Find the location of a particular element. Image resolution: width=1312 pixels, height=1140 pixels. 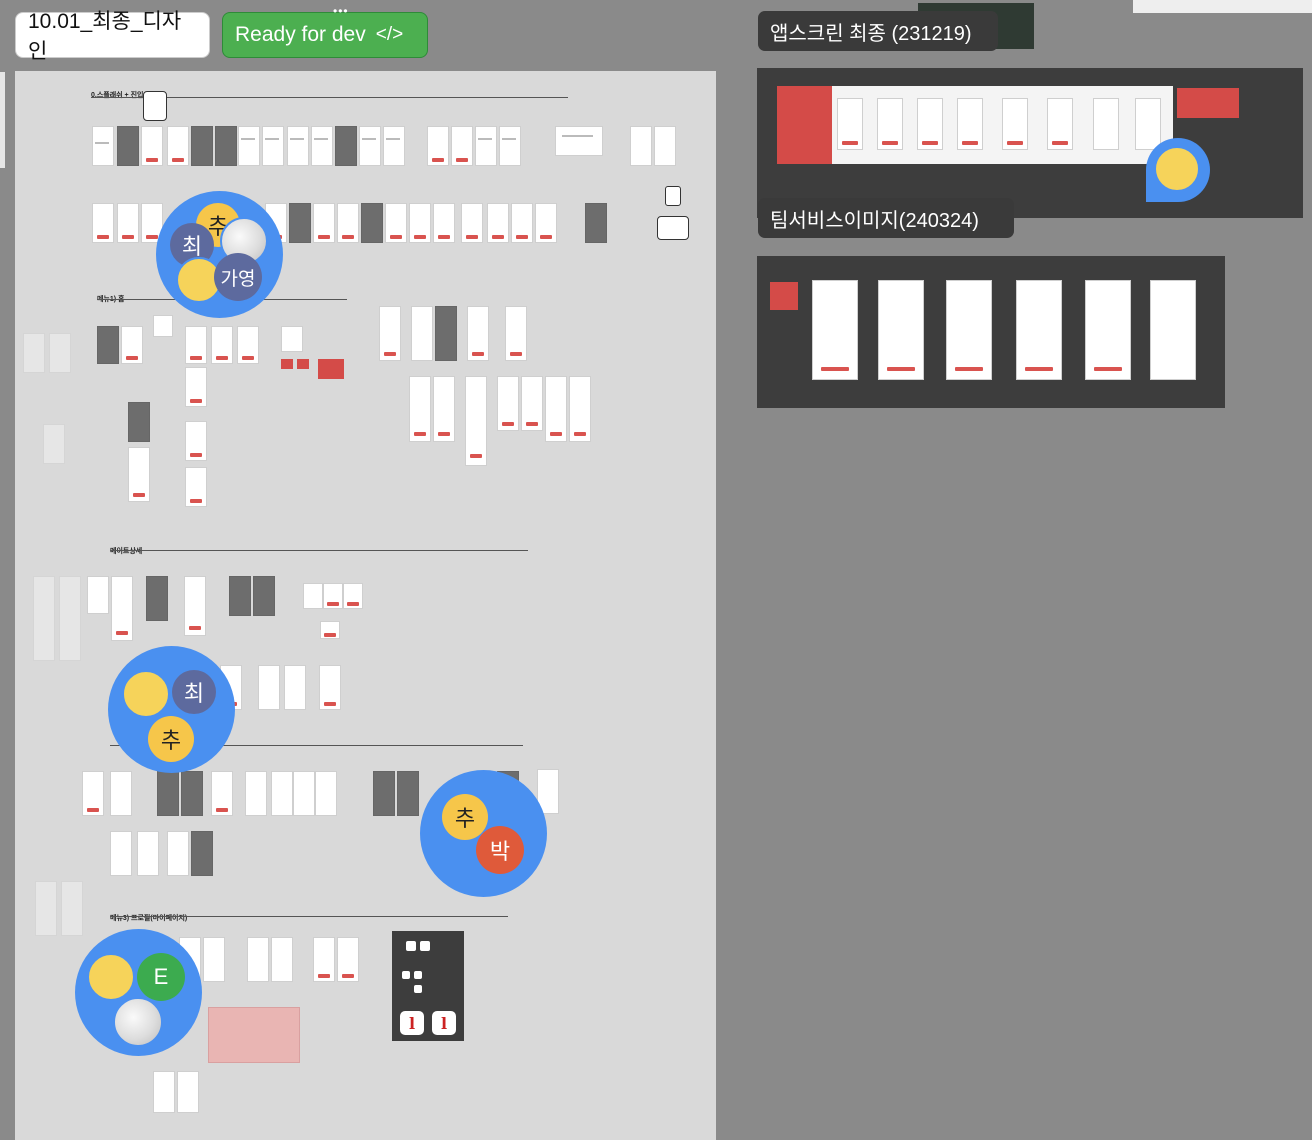

appscreen-frame is located at coordinates (1030, 143).